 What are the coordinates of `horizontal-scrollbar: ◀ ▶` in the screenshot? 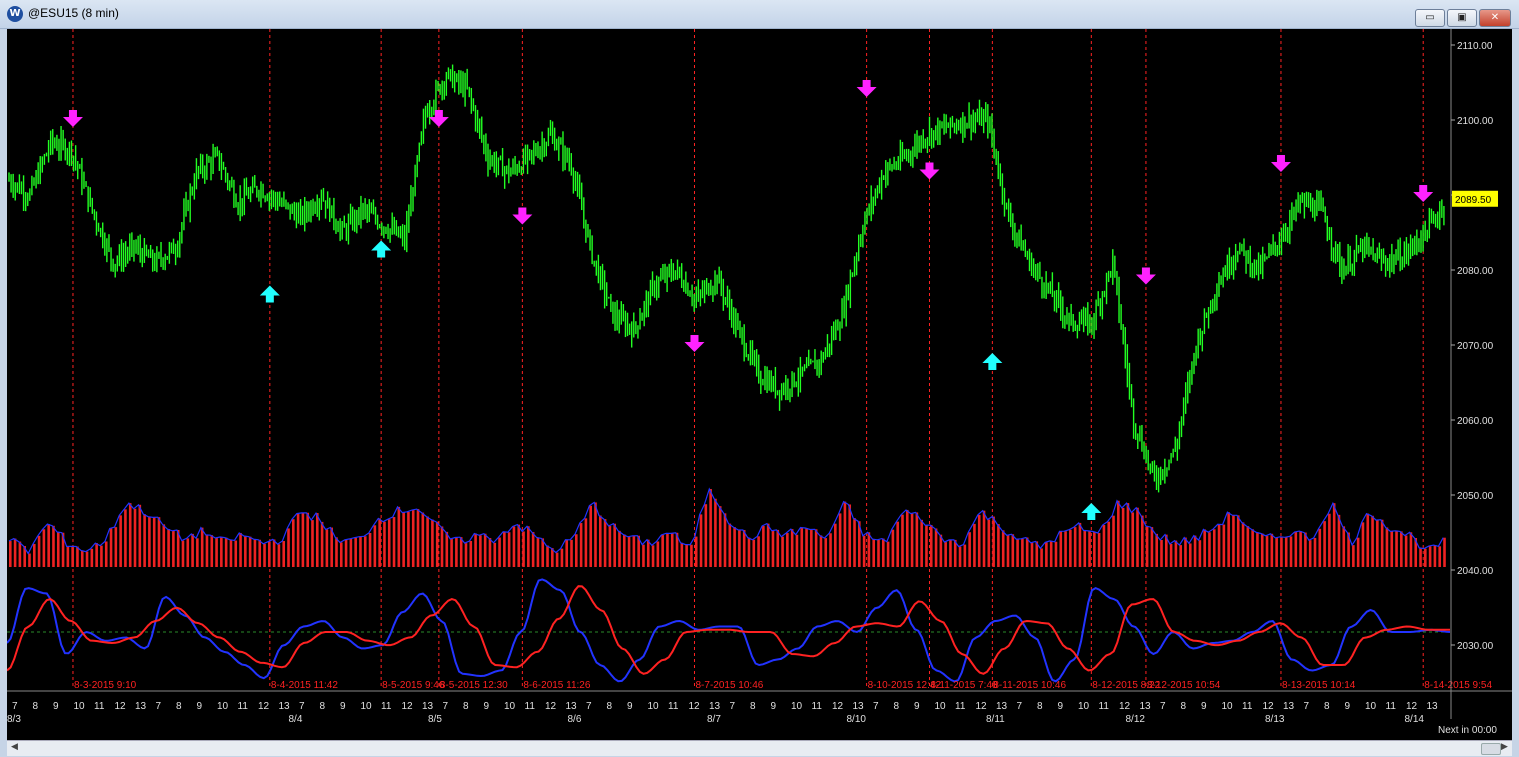 It's located at (759, 748).